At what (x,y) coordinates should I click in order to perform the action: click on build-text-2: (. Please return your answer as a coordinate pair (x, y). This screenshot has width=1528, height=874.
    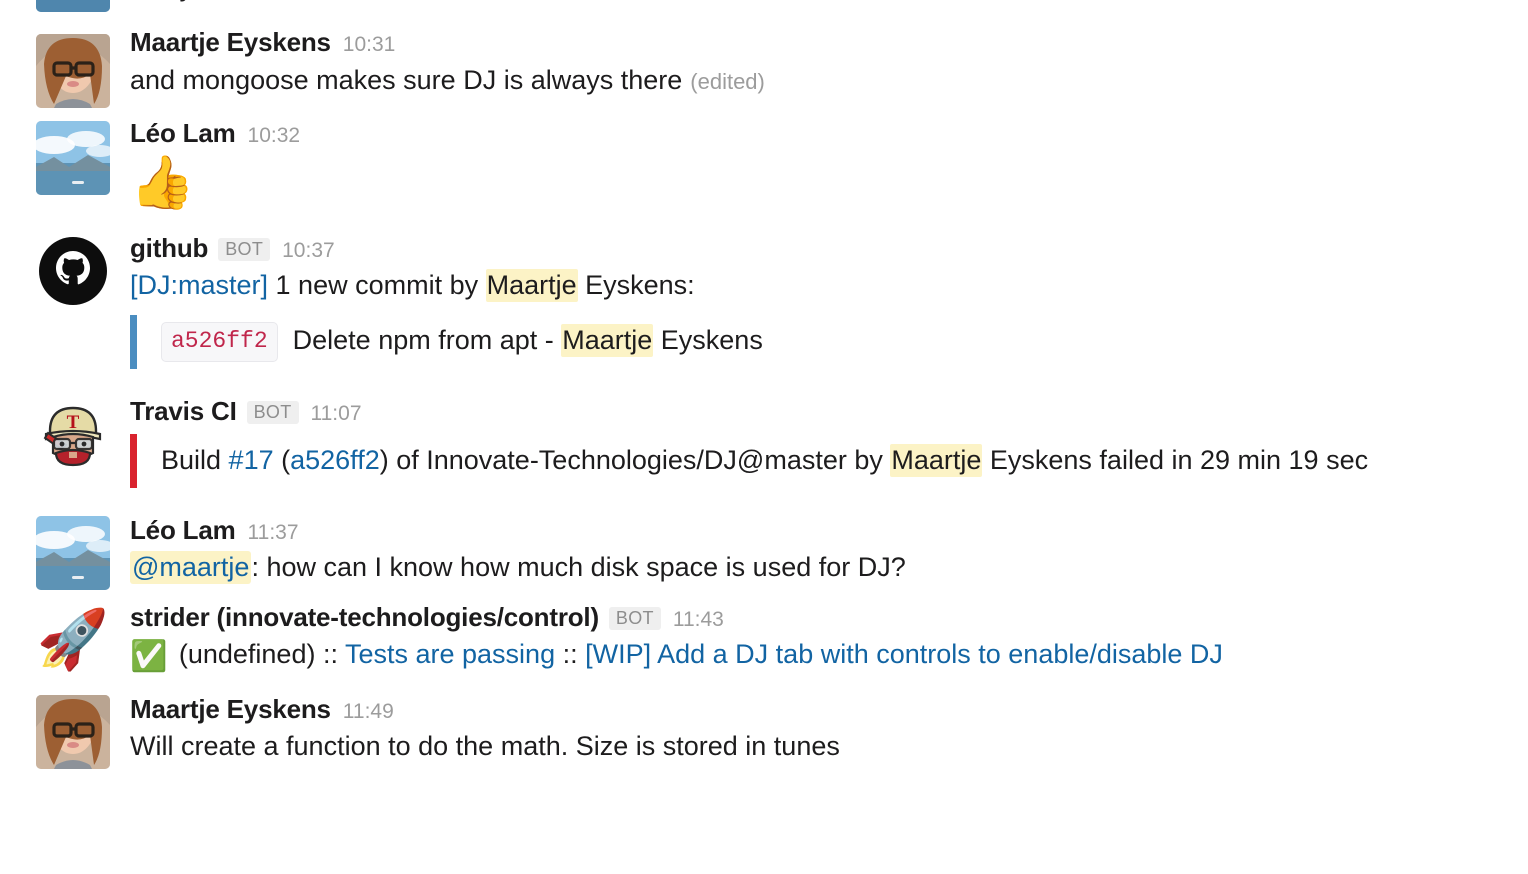
    Looking at the image, I should click on (282, 459).